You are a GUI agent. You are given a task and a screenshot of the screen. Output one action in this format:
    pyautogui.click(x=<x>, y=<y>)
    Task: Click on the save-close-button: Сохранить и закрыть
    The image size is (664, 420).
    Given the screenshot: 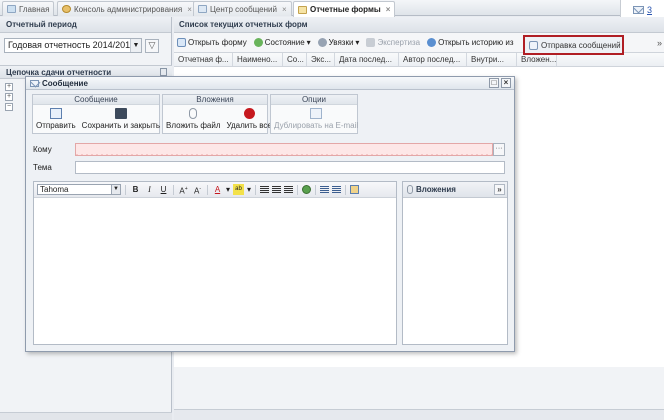 What is the action you would take?
    pyautogui.click(x=121, y=119)
    